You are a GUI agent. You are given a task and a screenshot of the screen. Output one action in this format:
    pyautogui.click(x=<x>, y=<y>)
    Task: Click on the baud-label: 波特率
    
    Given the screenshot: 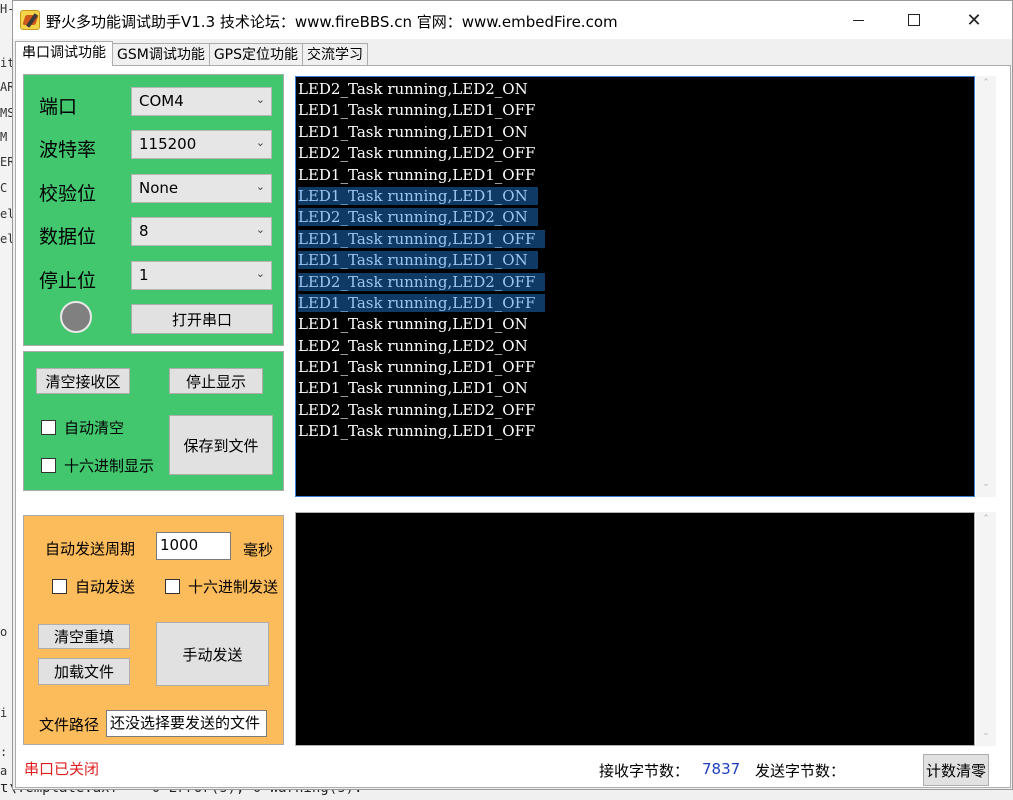 What is the action you would take?
    pyautogui.click(x=68, y=150)
    